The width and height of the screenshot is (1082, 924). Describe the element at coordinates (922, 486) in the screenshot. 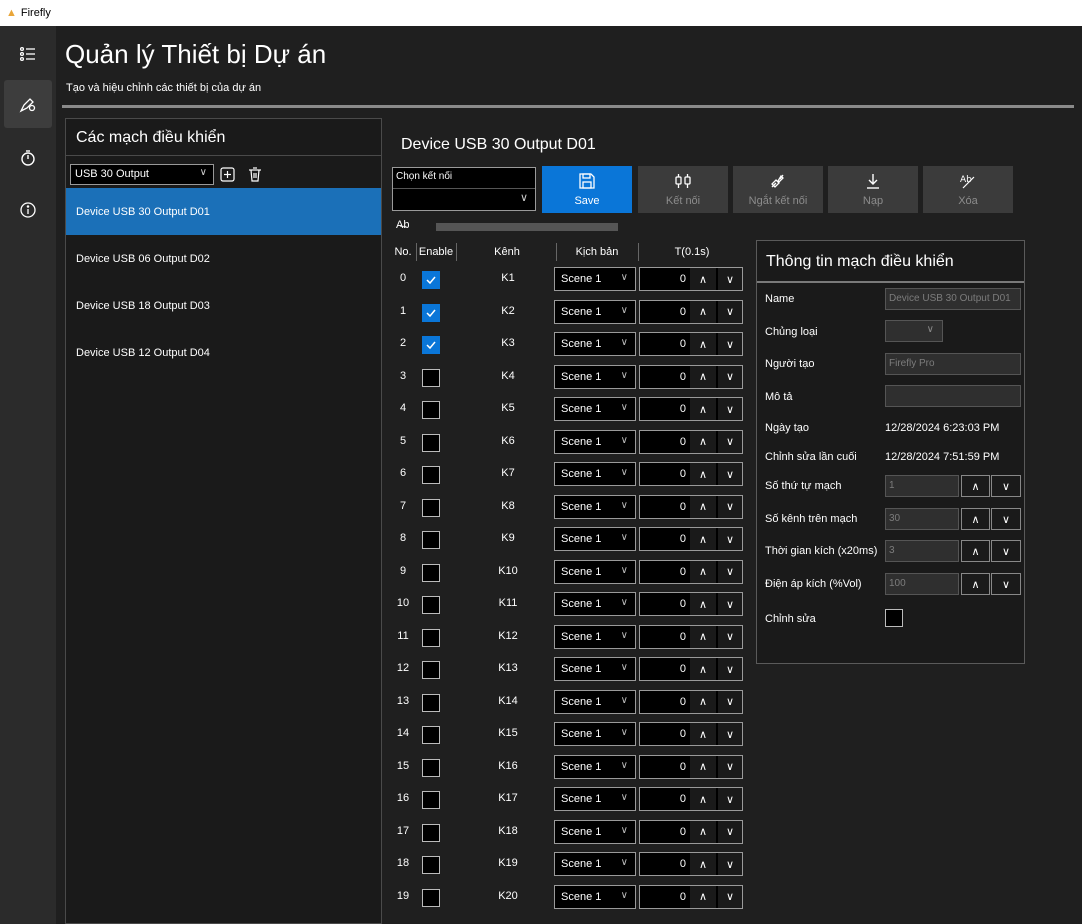

I see `board-order-input: 1` at that location.